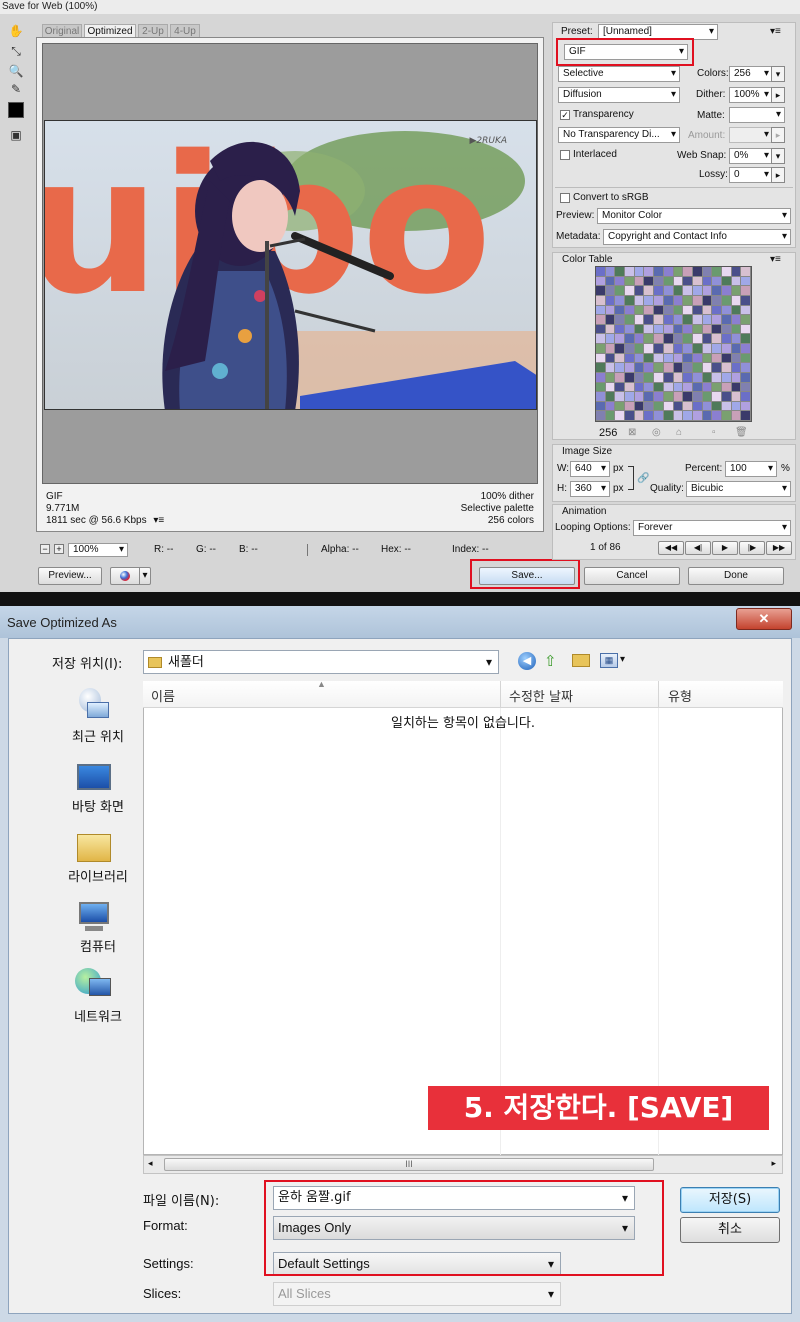  Describe the element at coordinates (778, 156) in the screenshot. I see `web-snap-chevron-down-icon: ▾` at that location.